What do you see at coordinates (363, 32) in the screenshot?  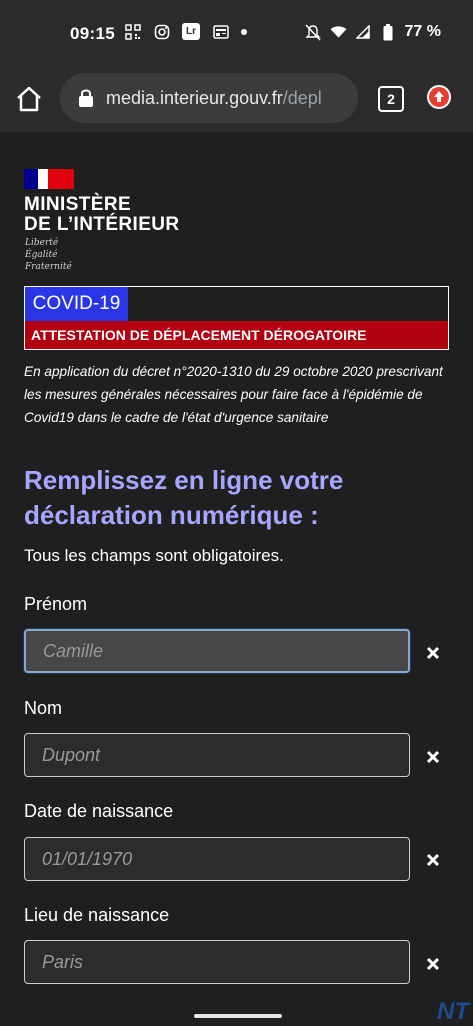 I see `signal-icon` at bounding box center [363, 32].